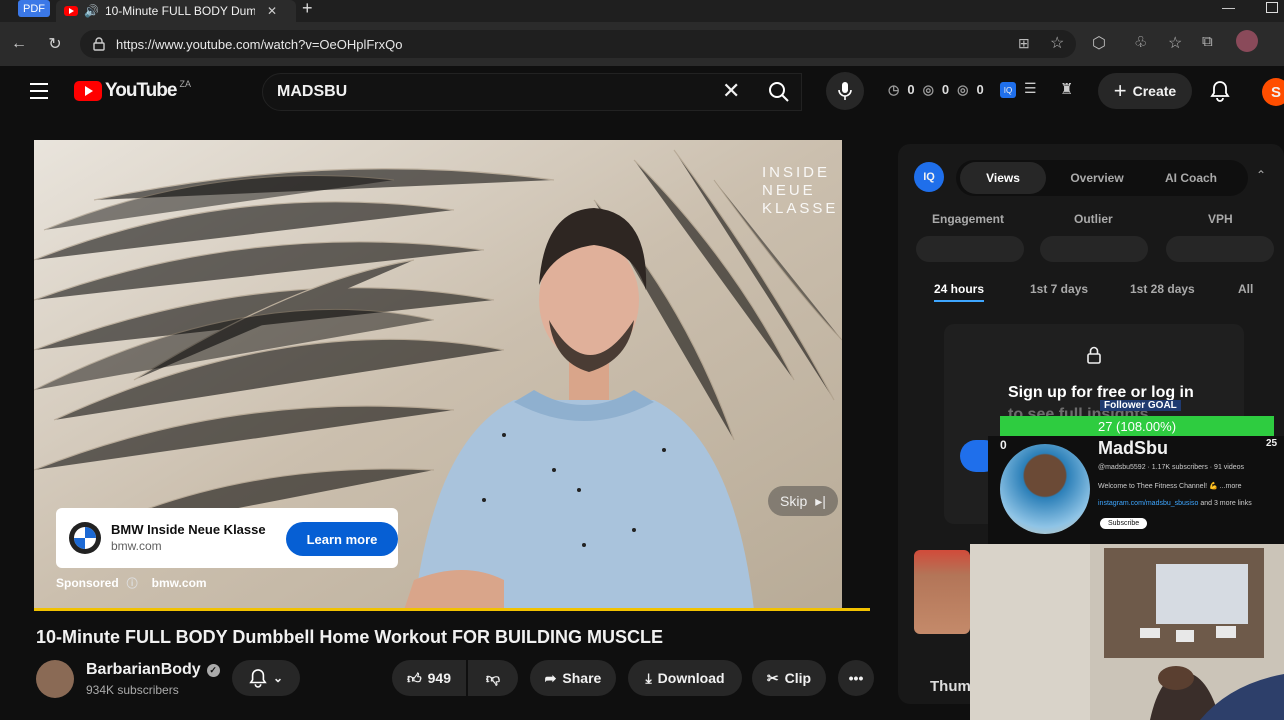 This screenshot has height=720, width=1284. I want to click on search-icon, so click(779, 92).